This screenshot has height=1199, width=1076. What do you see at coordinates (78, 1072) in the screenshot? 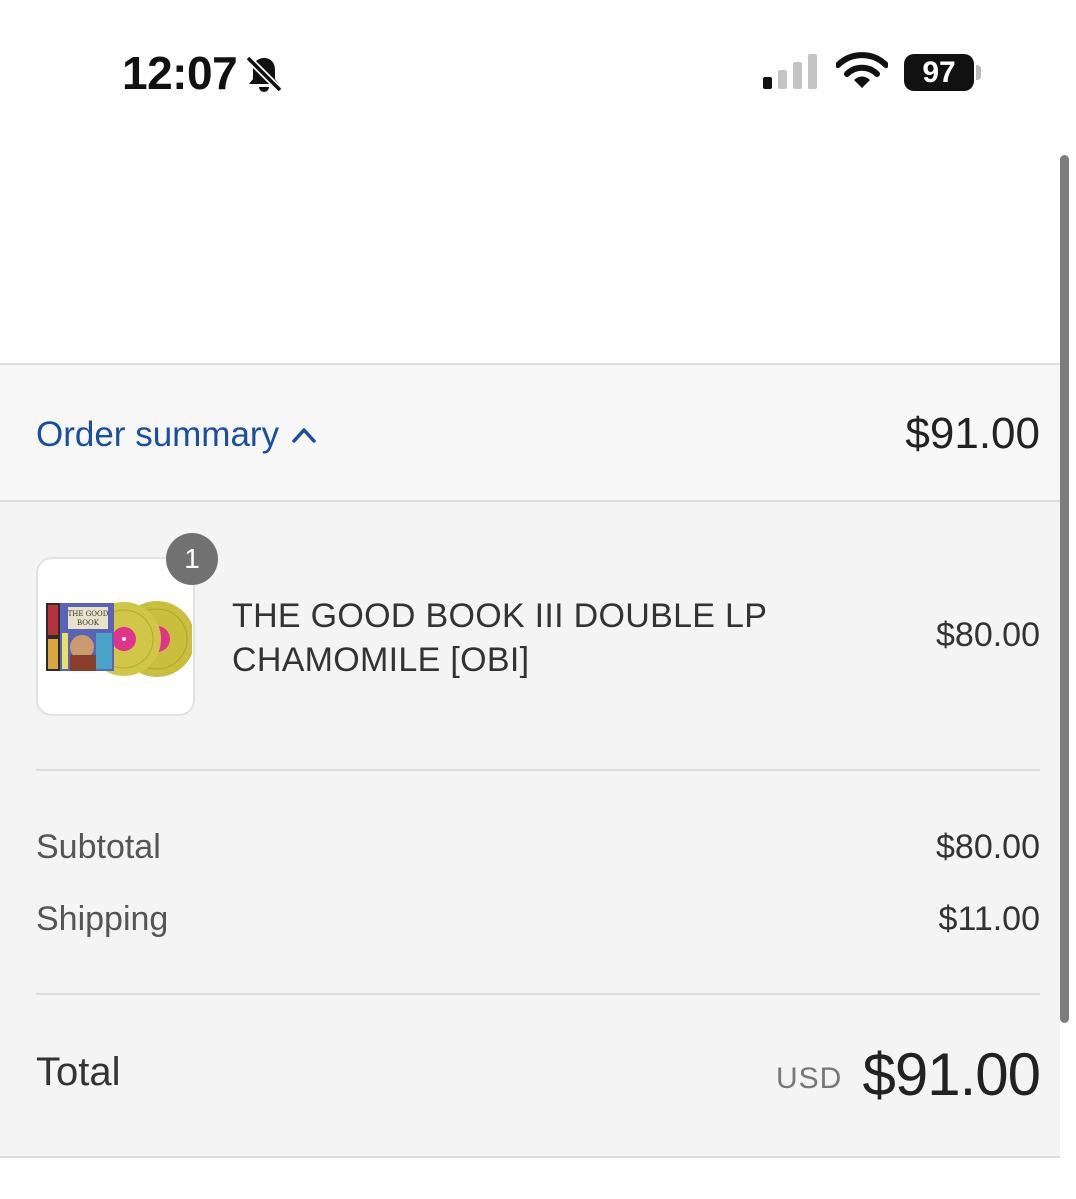
I see `total-label: Total` at bounding box center [78, 1072].